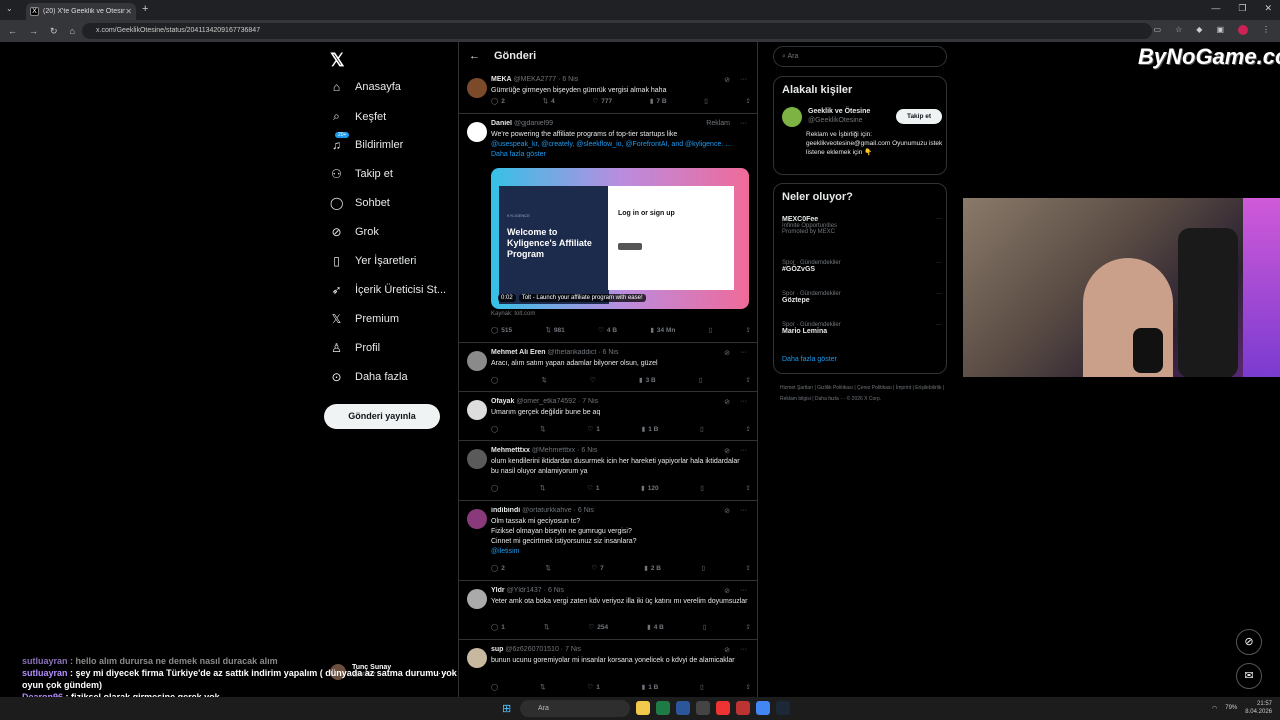 The image size is (1280, 720). Describe the element at coordinates (602, 101) in the screenshot. I see `like-button: ♡ 777` at that location.